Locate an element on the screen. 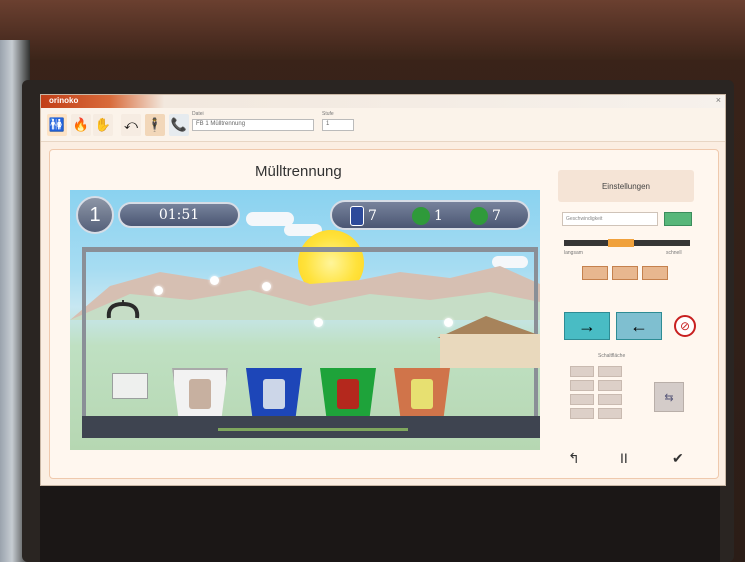 The width and height of the screenshot is (745, 562). slider-knob is located at coordinates (621, 243).